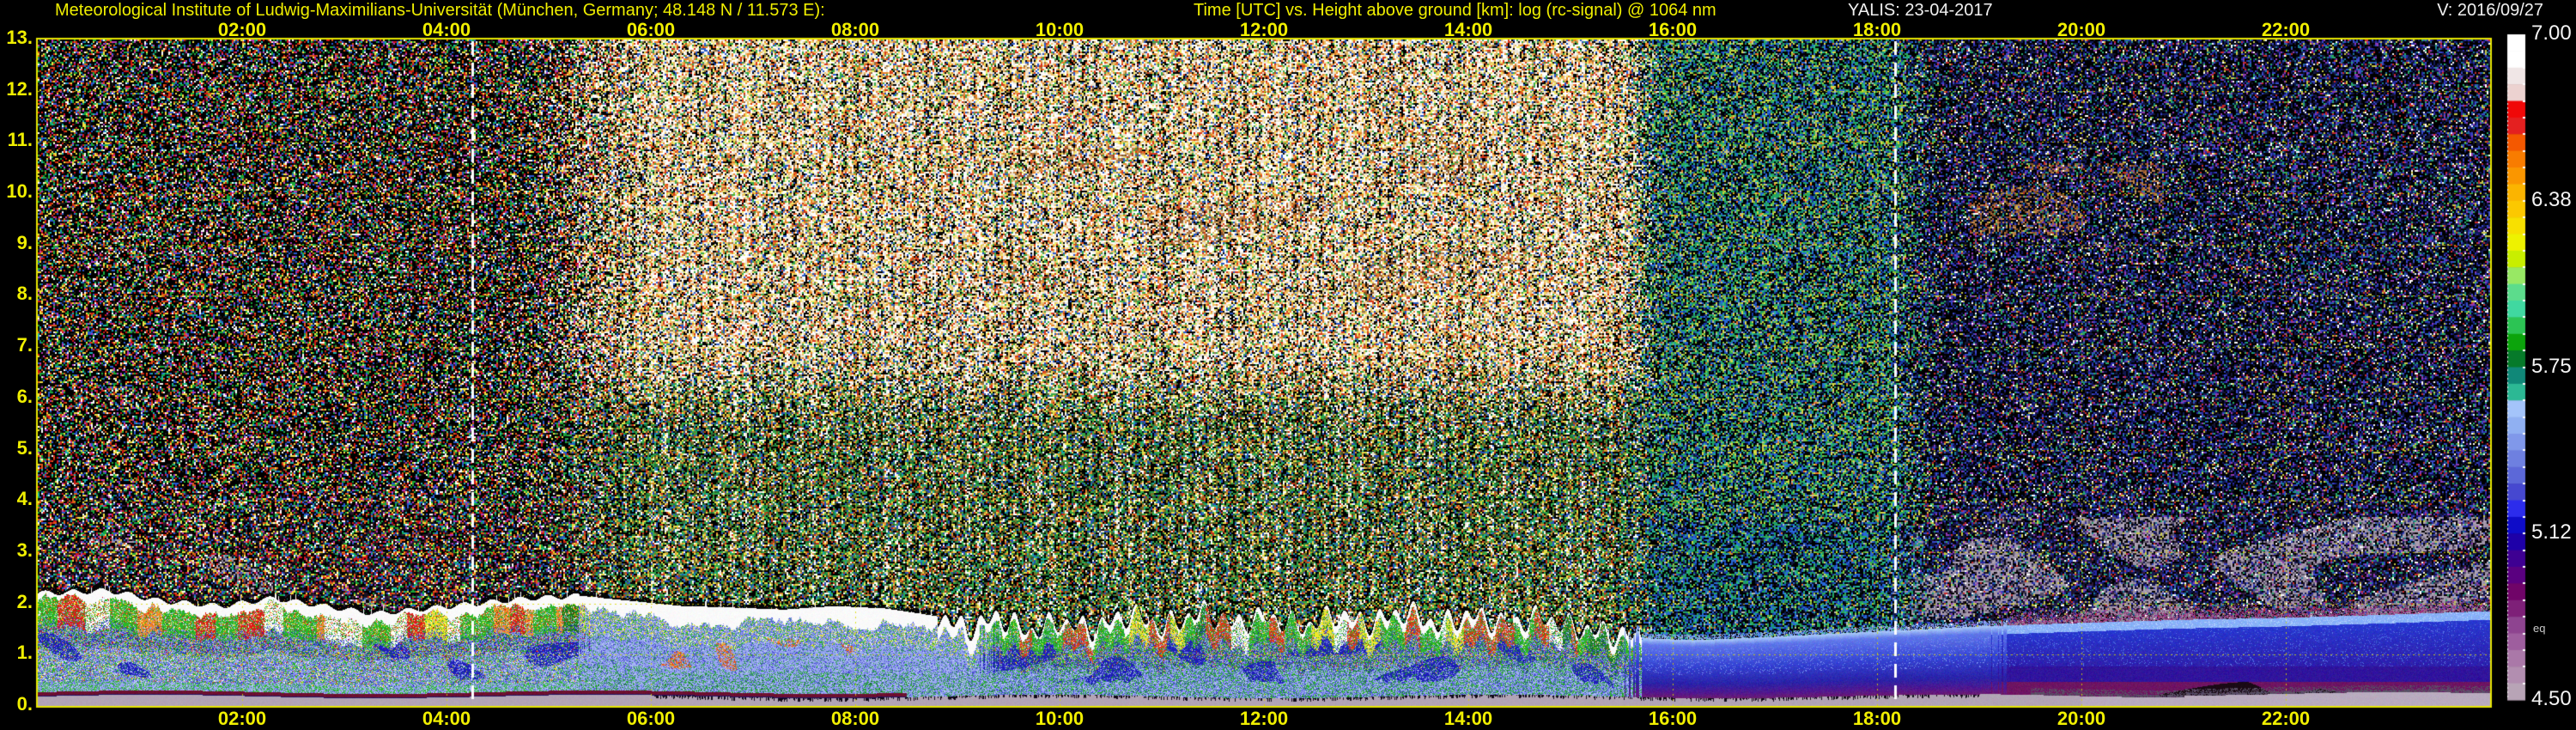 Image resolution: width=2576 pixels, height=730 pixels. What do you see at coordinates (2082, 29) in the screenshot?
I see `x-tick-label-top: 20:00` at bounding box center [2082, 29].